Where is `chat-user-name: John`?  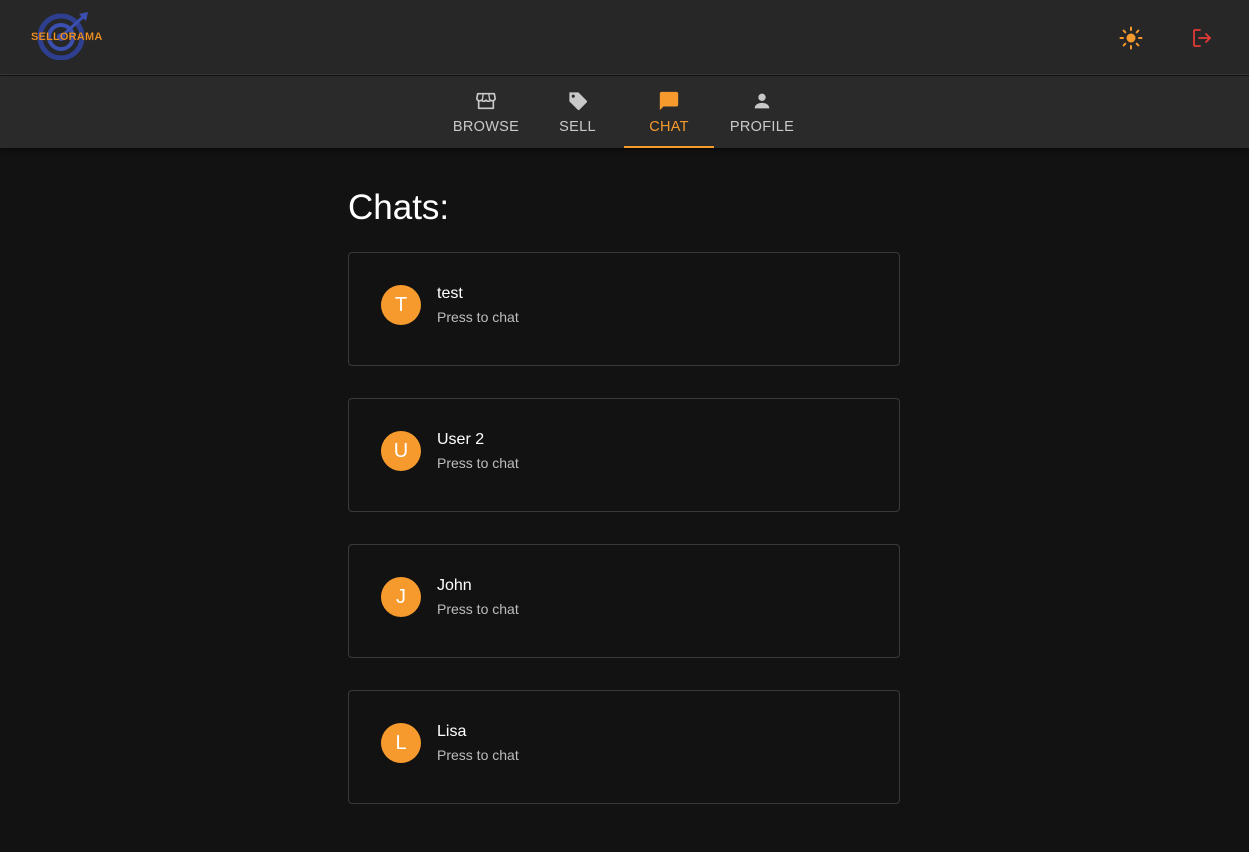
chat-user-name: John is located at coordinates (454, 585).